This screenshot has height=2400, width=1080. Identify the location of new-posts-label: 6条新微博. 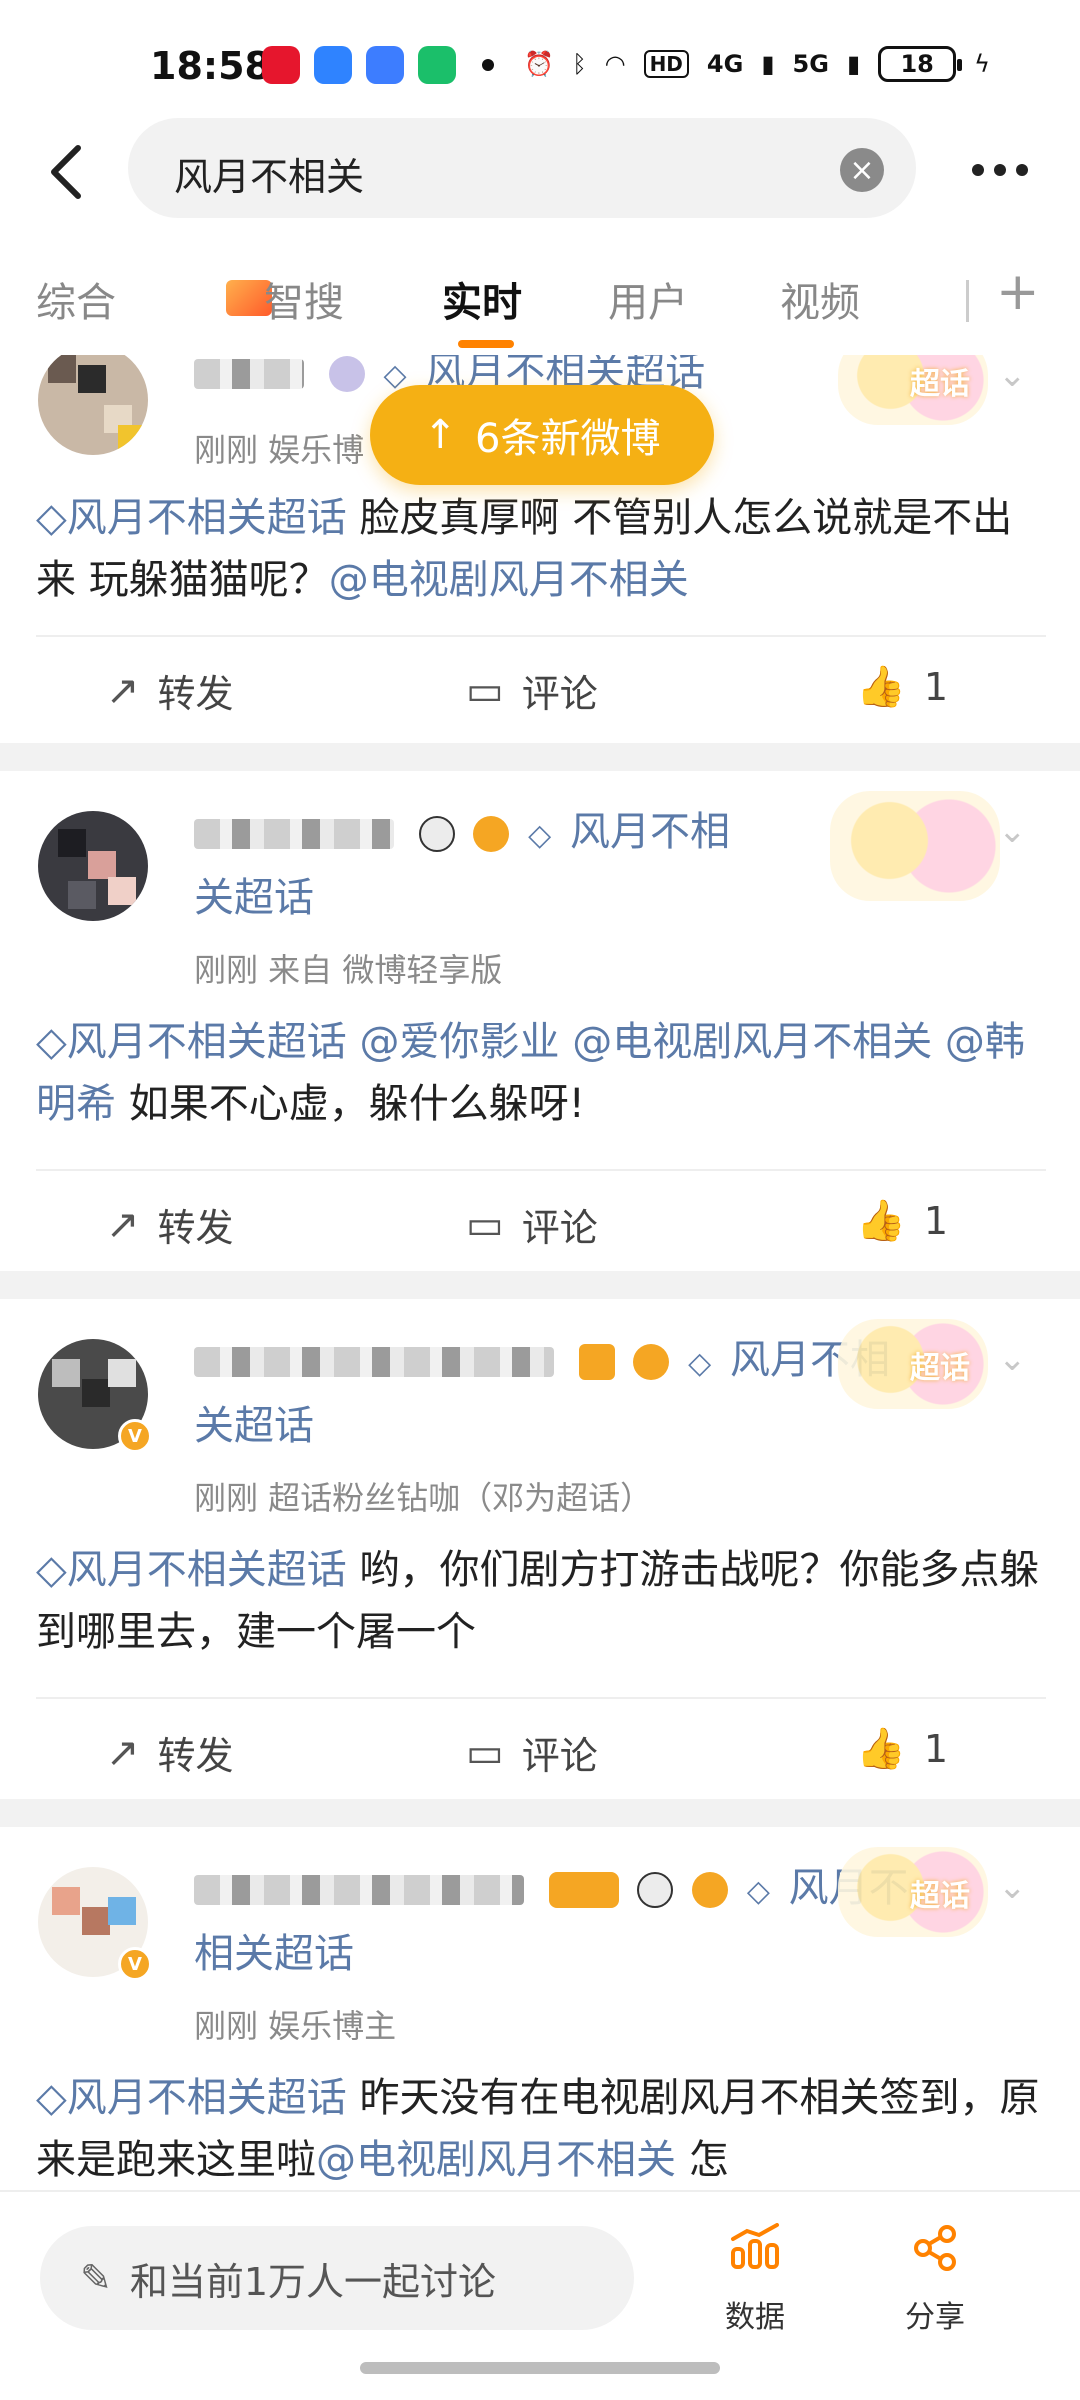
(568, 439).